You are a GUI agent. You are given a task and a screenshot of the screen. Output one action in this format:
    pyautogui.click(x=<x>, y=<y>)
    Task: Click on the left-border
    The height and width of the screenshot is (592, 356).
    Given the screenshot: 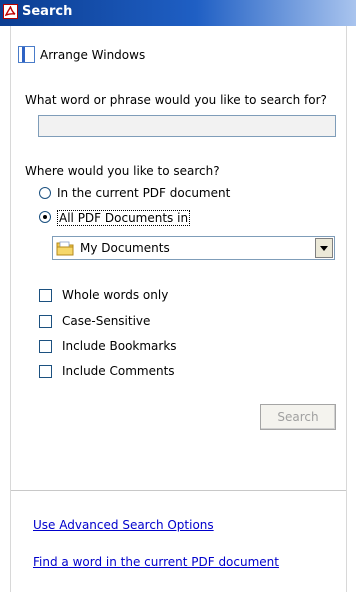 What is the action you would take?
    pyautogui.click(x=5, y=309)
    